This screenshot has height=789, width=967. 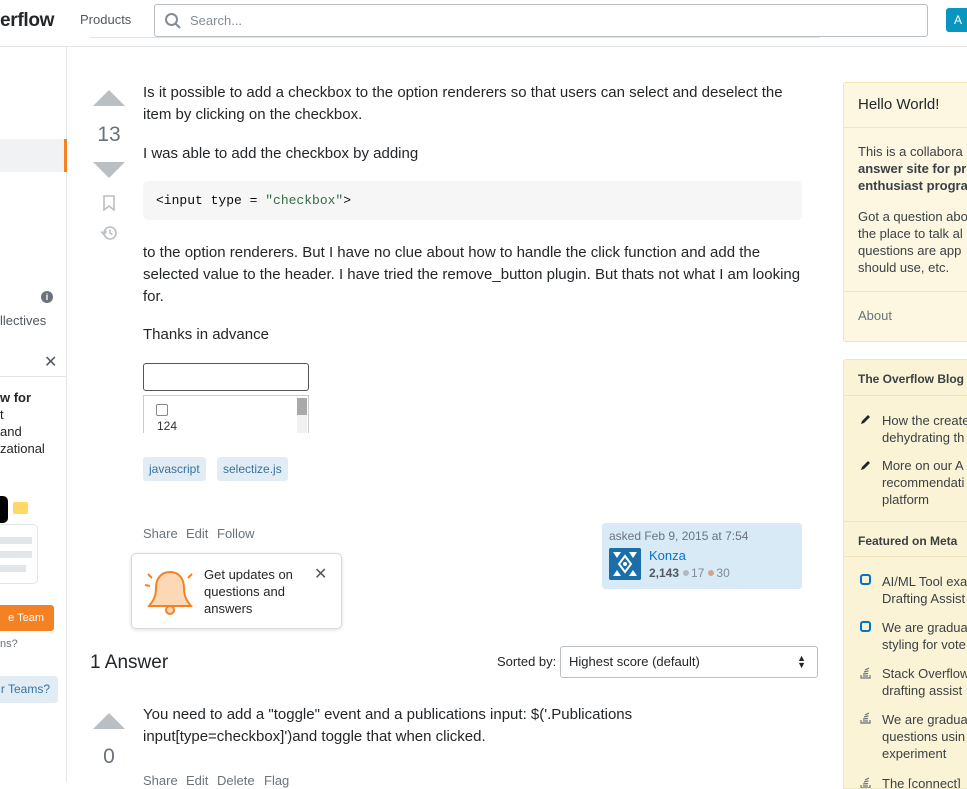 What do you see at coordinates (109, 98) in the screenshot?
I see `upvote-button` at bounding box center [109, 98].